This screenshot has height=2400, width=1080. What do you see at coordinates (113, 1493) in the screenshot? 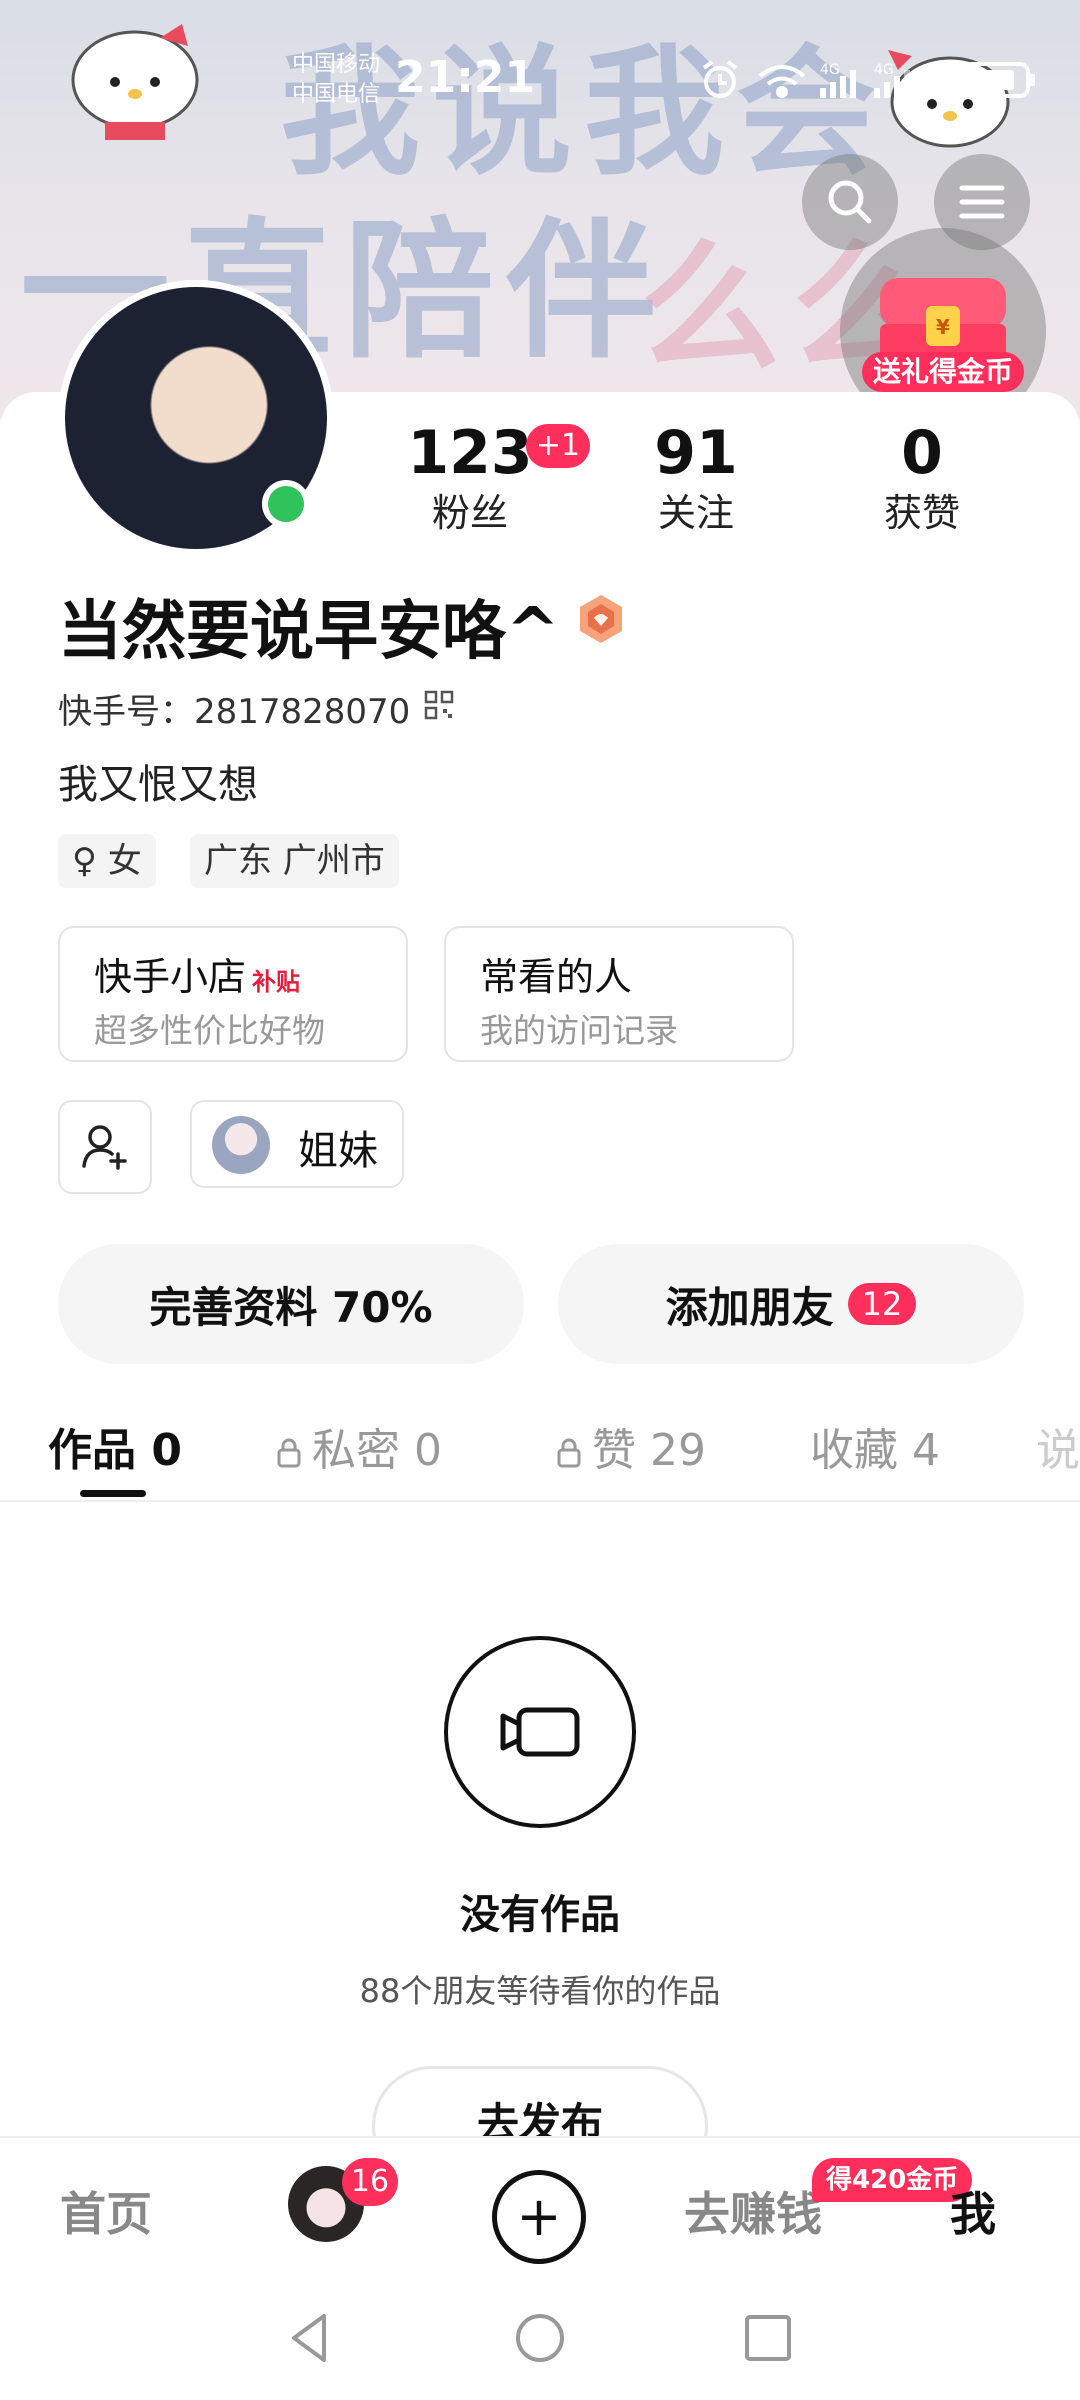
I see `active-tab-indicator` at bounding box center [113, 1493].